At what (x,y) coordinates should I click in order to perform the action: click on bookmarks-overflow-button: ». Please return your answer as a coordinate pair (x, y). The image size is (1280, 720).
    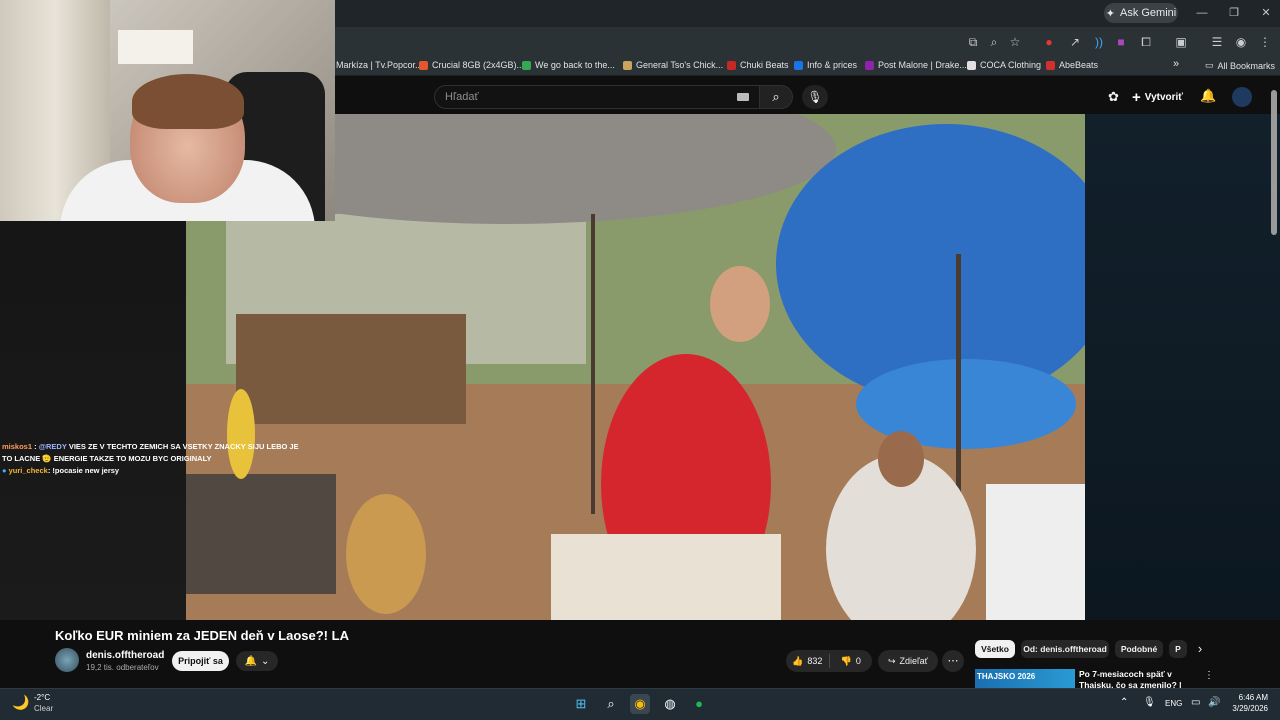
    Looking at the image, I should click on (1176, 64).